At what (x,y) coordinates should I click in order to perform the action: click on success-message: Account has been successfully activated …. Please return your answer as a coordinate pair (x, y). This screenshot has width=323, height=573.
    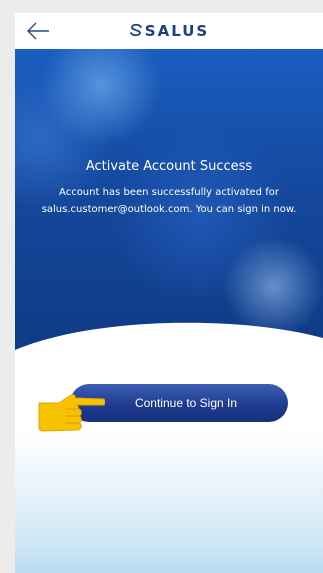
    Looking at the image, I should click on (169, 201).